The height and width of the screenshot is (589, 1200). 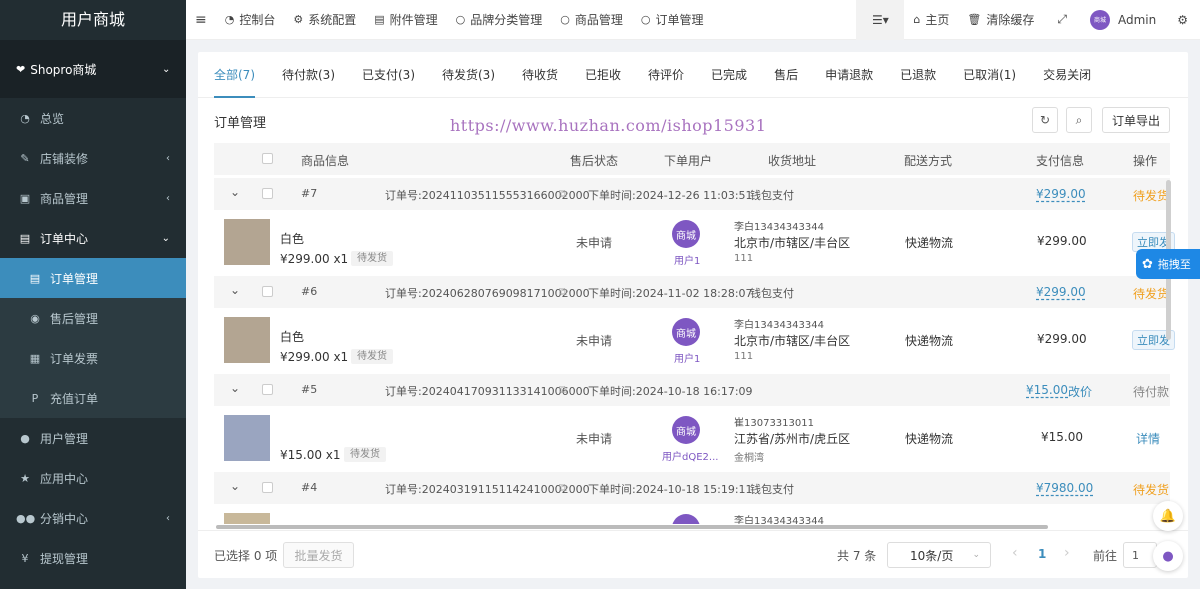 What do you see at coordinates (603, 75) in the screenshot?
I see `tab-status: 已拒收` at bounding box center [603, 75].